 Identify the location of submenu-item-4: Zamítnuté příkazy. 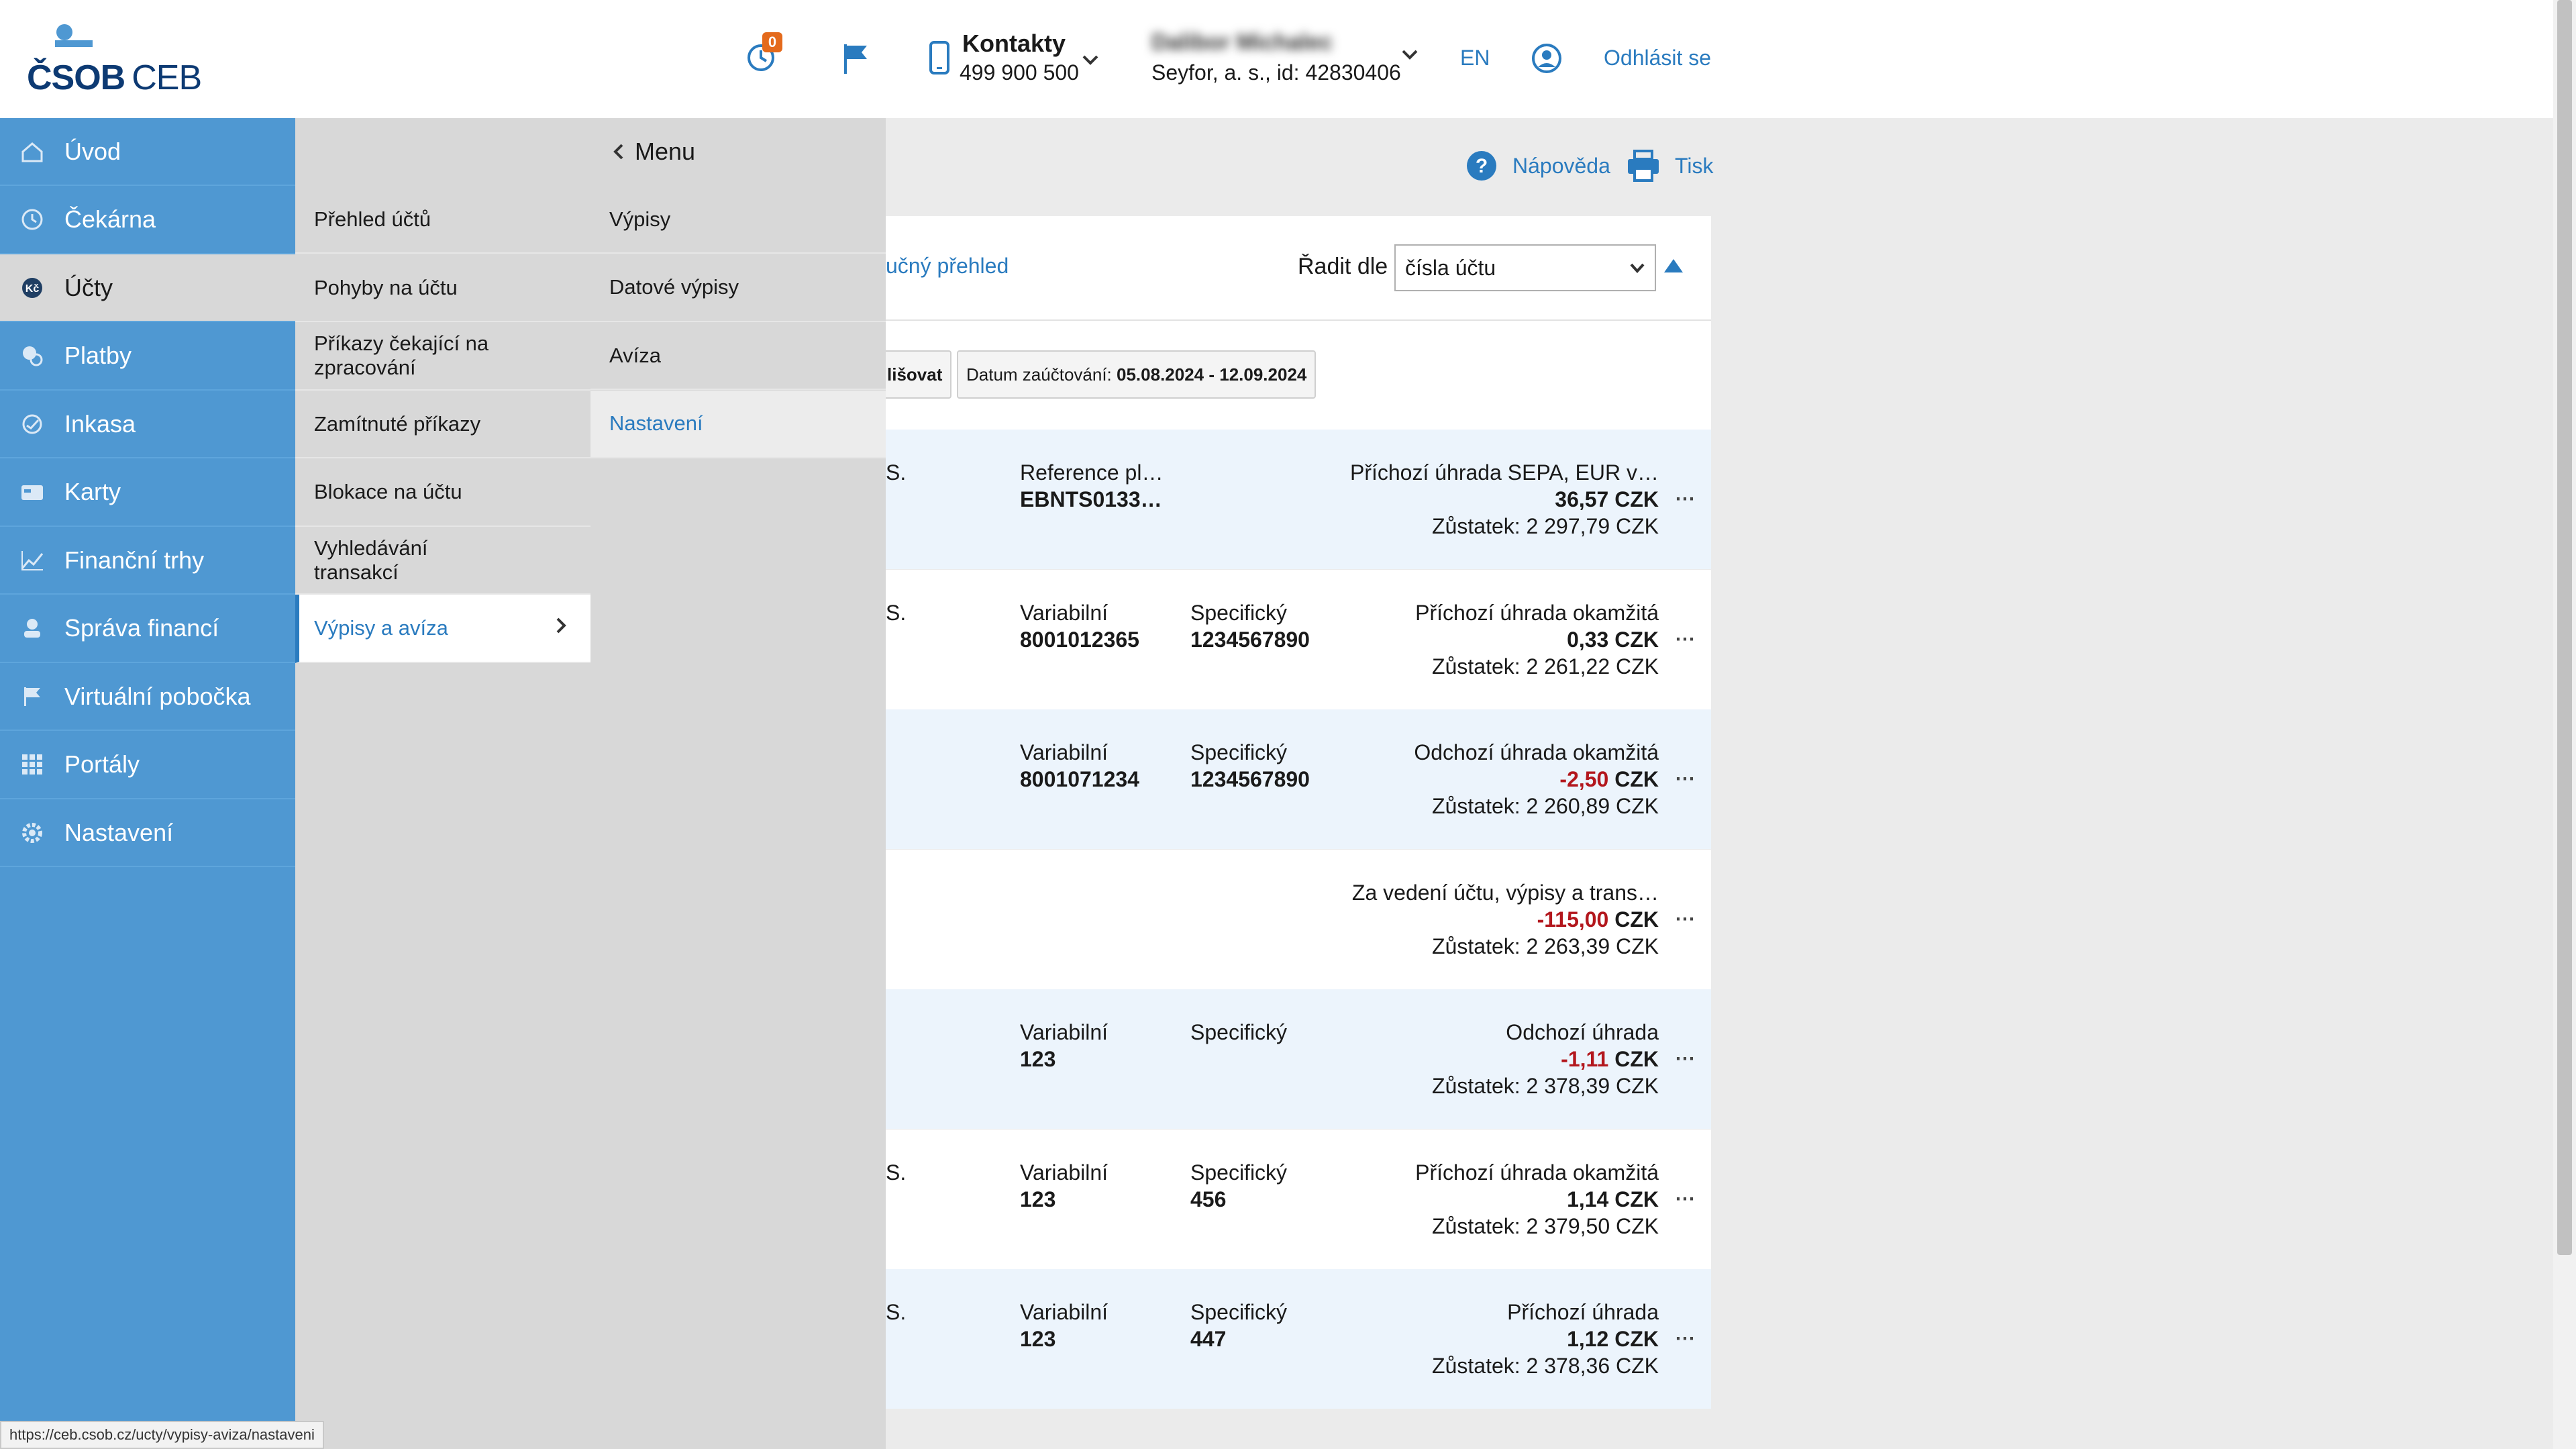
(442, 424).